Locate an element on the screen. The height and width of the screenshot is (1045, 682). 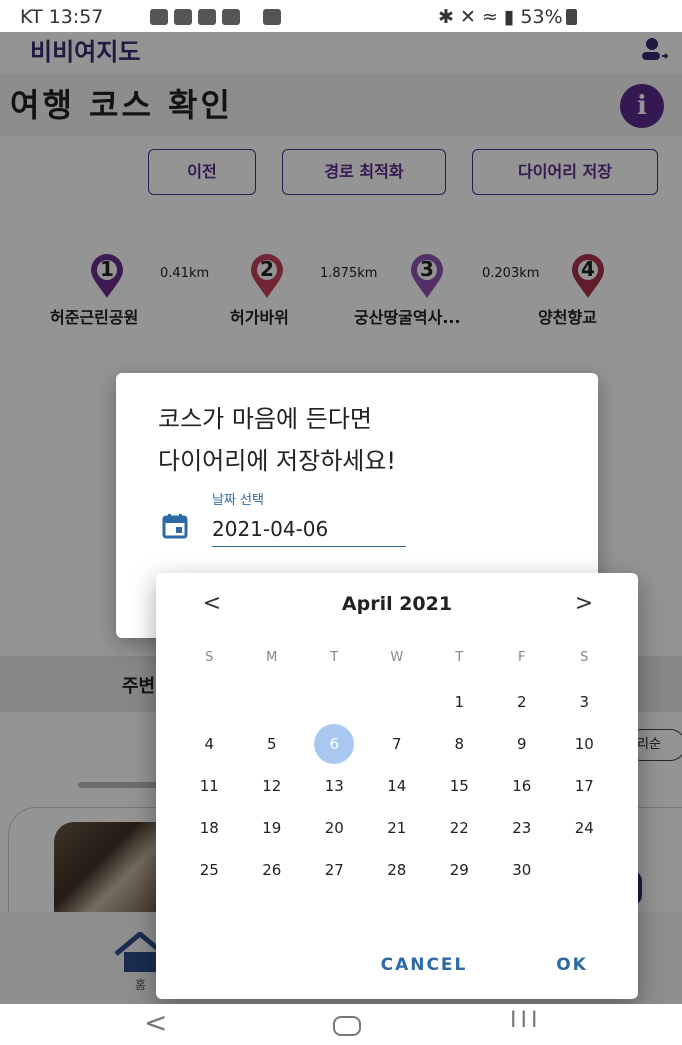
day-number: 27 is located at coordinates (334, 870).